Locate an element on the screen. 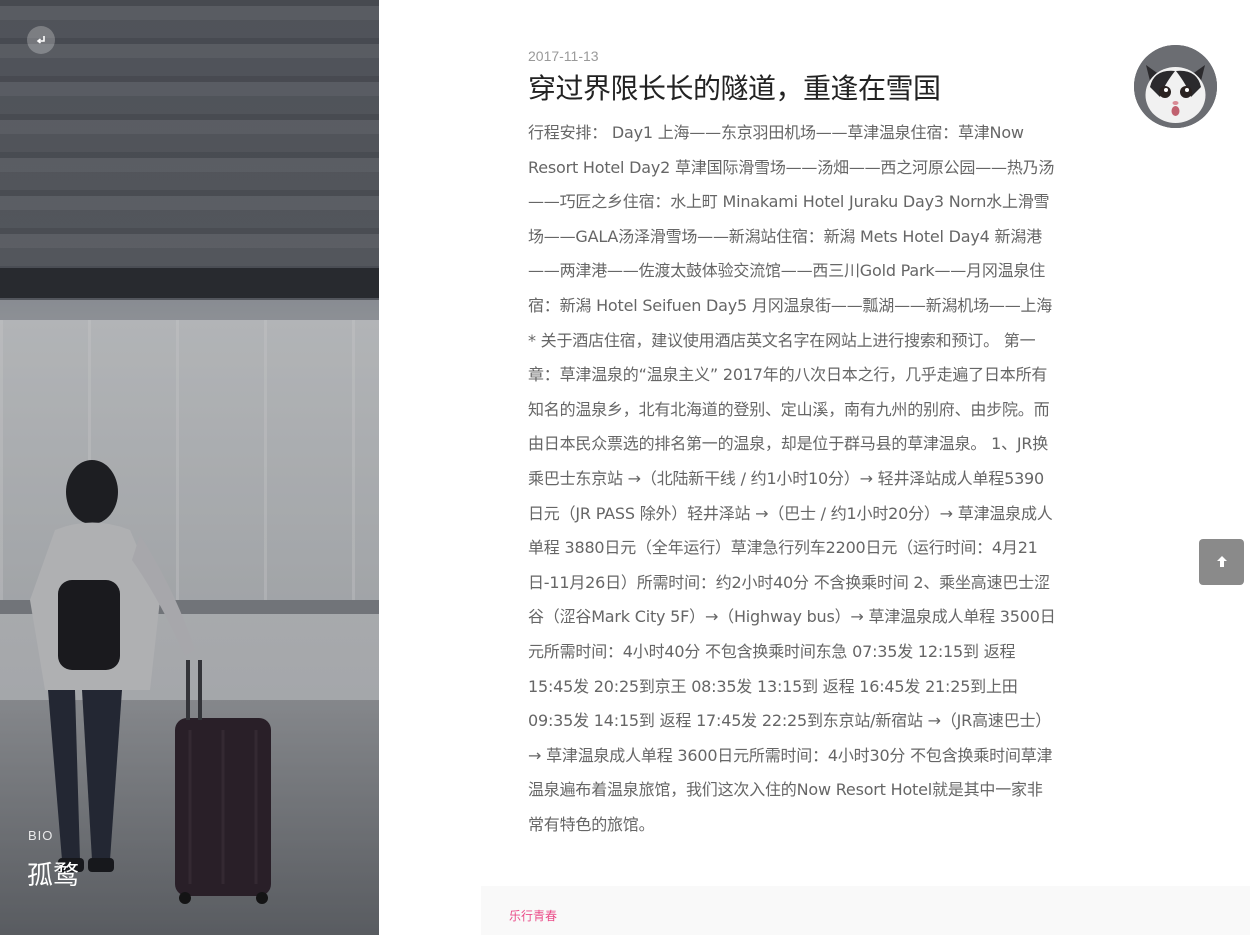  arrow-up-icon is located at coordinates (1221, 561).